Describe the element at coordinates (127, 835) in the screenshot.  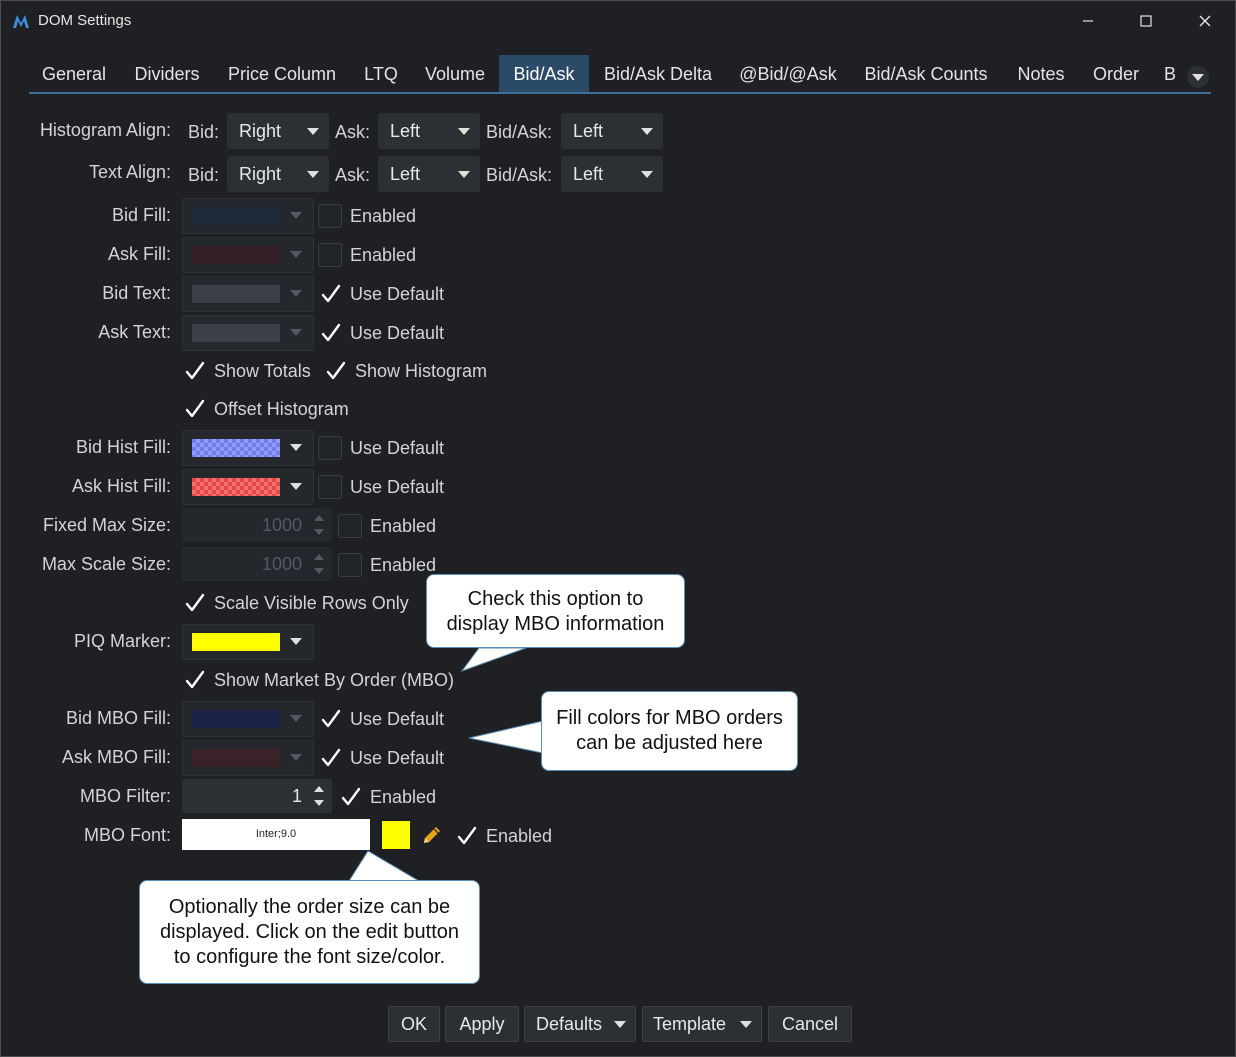
I see `mbo-font-label: MBO Font:` at that location.